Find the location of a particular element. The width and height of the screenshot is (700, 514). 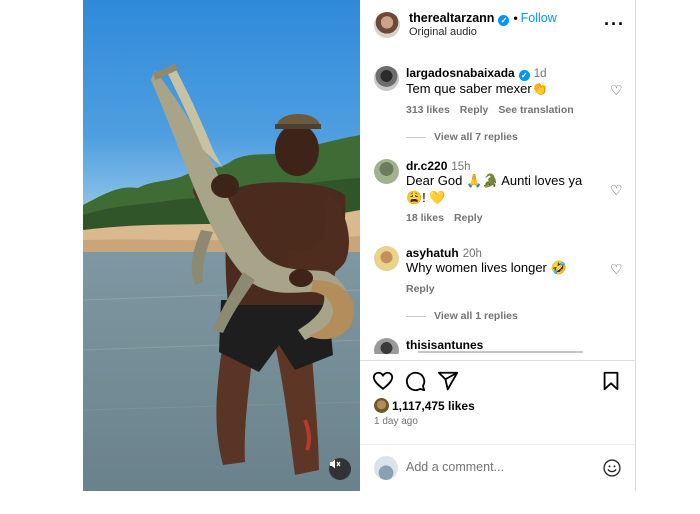

comment-likes: 18 likes is located at coordinates (425, 218).